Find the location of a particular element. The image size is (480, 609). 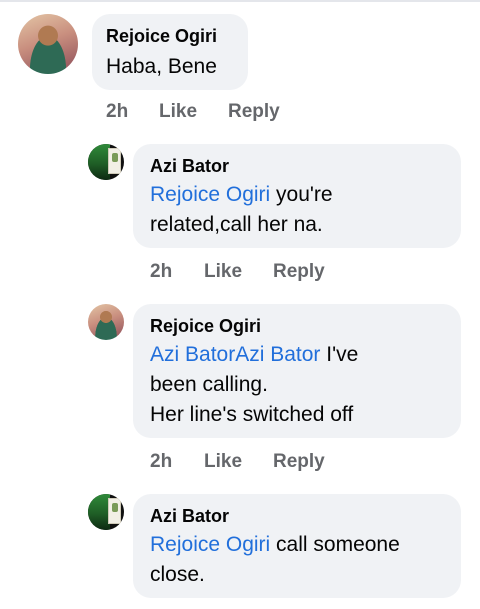

comment-text-fragment: I've is located at coordinates (339, 354).